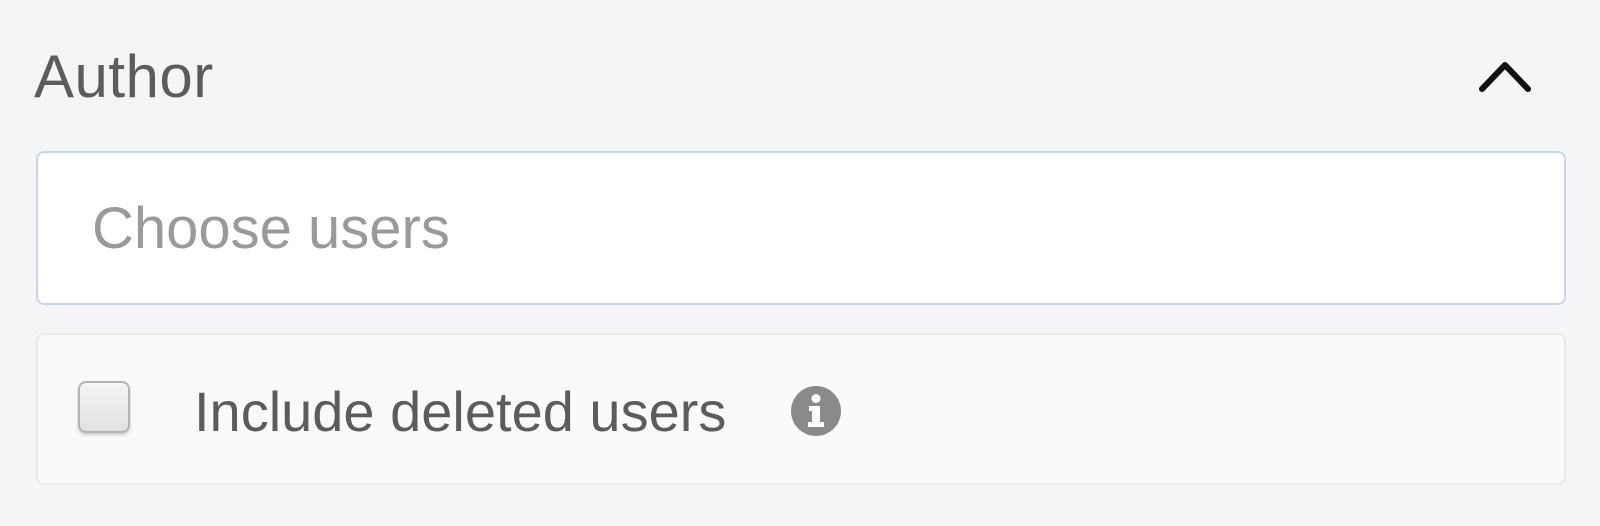  I want to click on include-deleted-checkbox, so click(104, 407).